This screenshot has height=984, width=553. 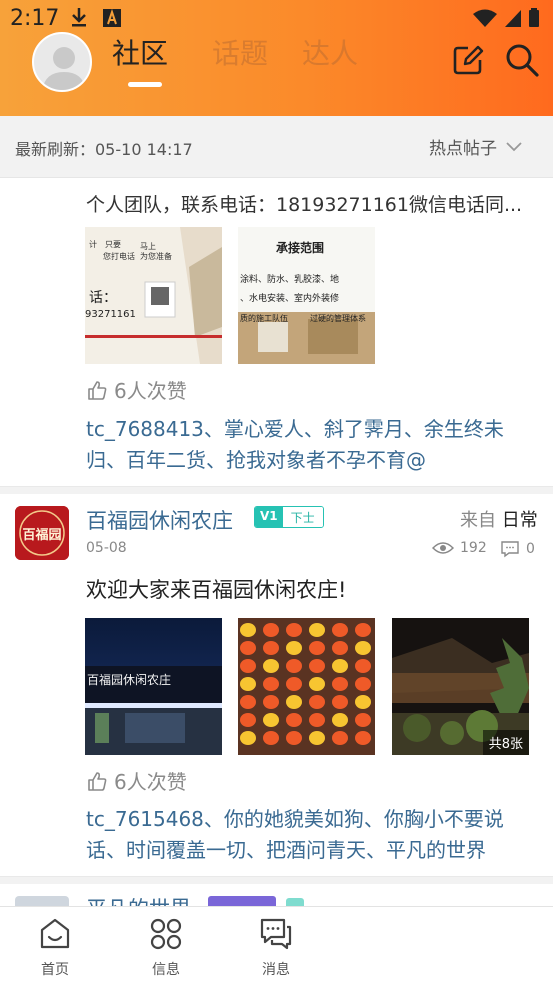 I want to click on home-icon, so click(x=55, y=933).